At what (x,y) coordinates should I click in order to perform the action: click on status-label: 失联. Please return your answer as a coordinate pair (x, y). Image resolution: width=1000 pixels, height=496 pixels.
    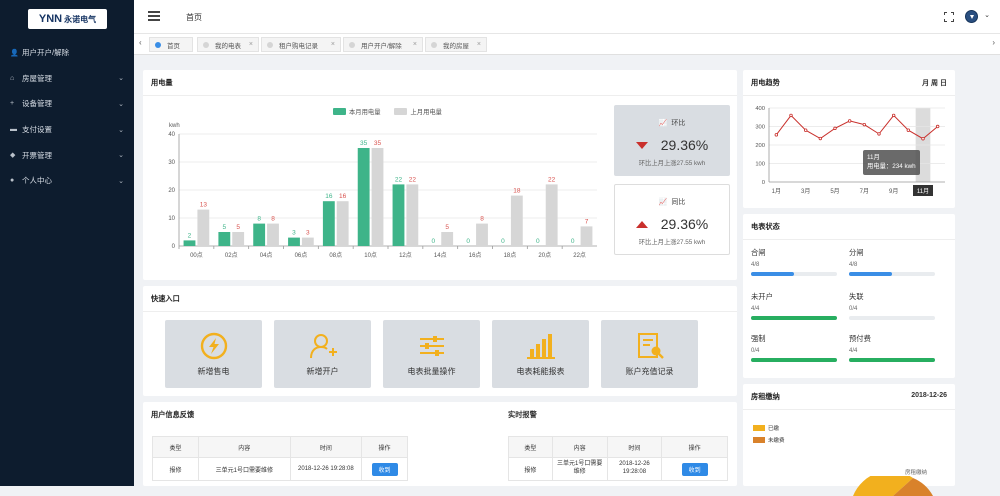
    Looking at the image, I should click on (856, 296).